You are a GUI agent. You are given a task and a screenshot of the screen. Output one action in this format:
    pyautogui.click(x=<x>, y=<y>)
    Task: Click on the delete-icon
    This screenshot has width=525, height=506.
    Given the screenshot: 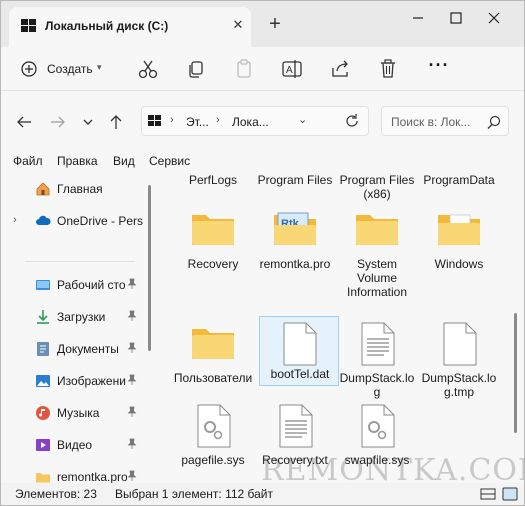 What is the action you would take?
    pyautogui.click(x=388, y=69)
    